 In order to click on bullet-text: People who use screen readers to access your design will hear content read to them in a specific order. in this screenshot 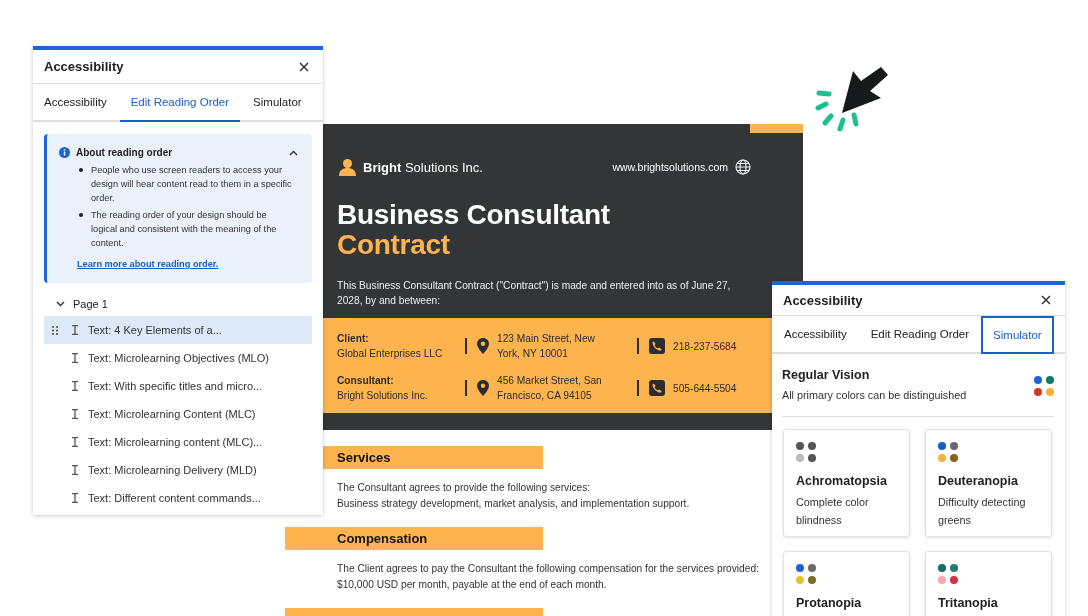, I will do `click(191, 184)`.